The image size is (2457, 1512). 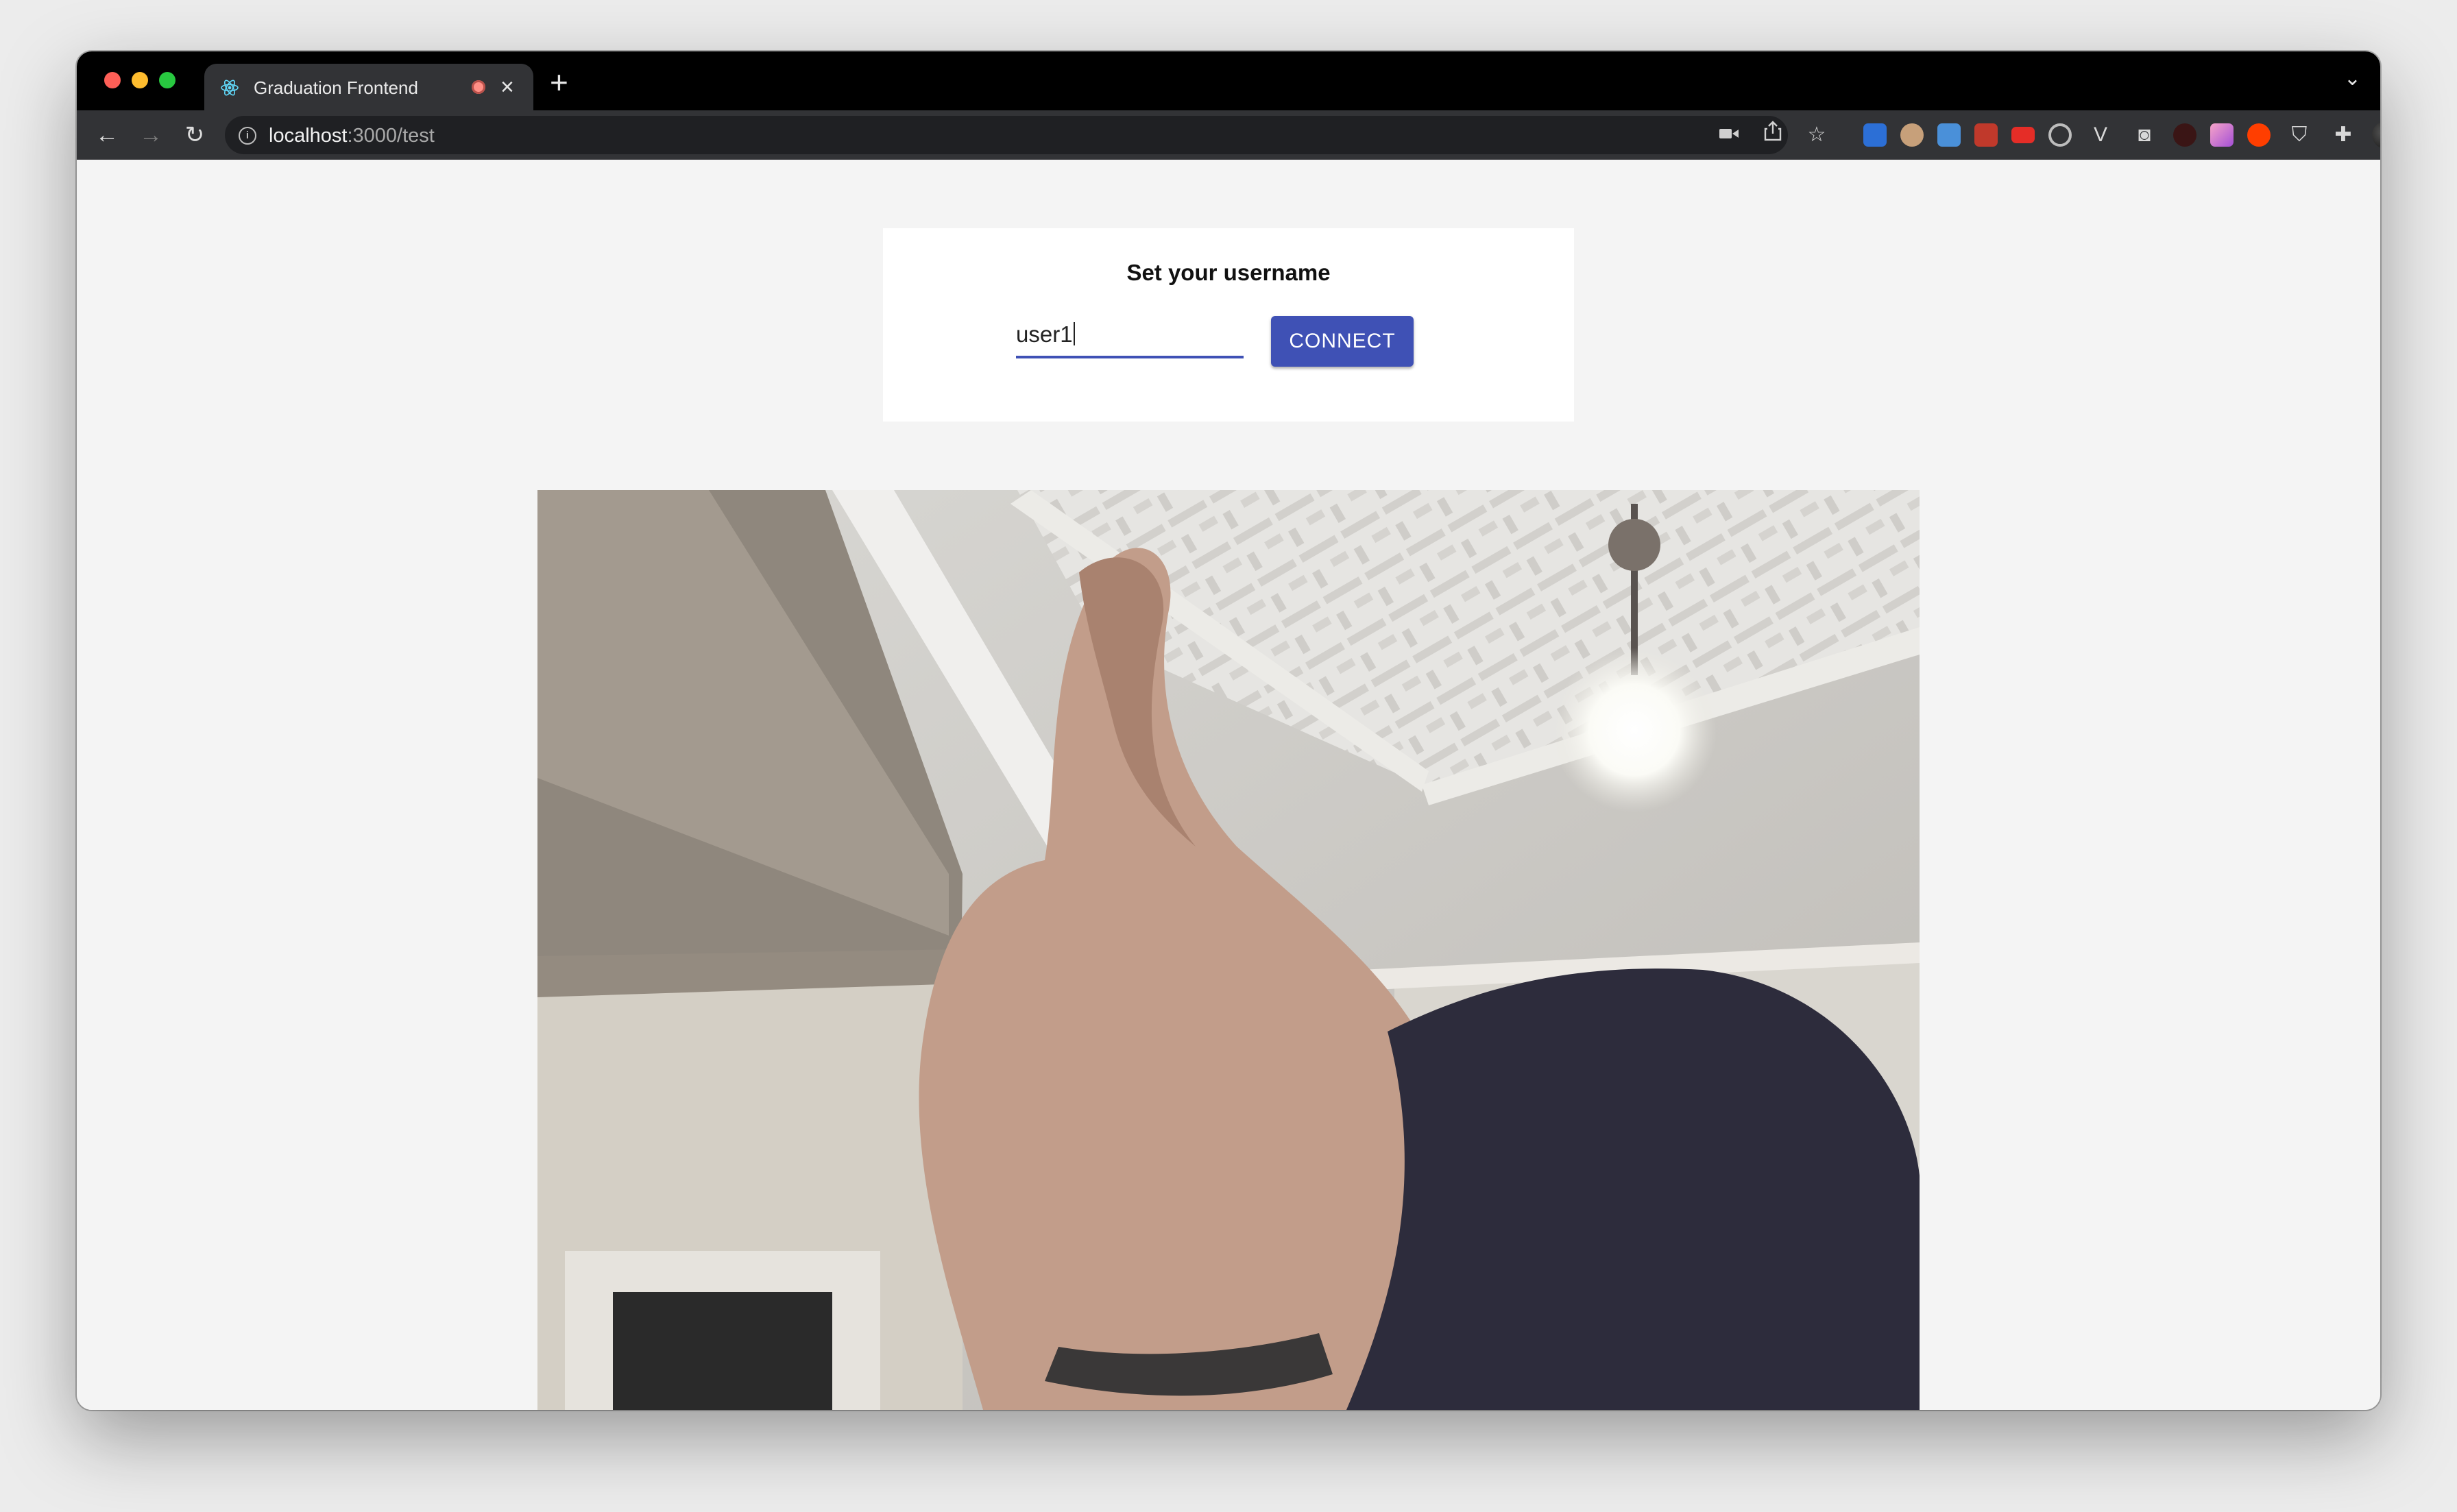 What do you see at coordinates (2299, 135) in the screenshot?
I see `shield-extension-icon: ⛉` at bounding box center [2299, 135].